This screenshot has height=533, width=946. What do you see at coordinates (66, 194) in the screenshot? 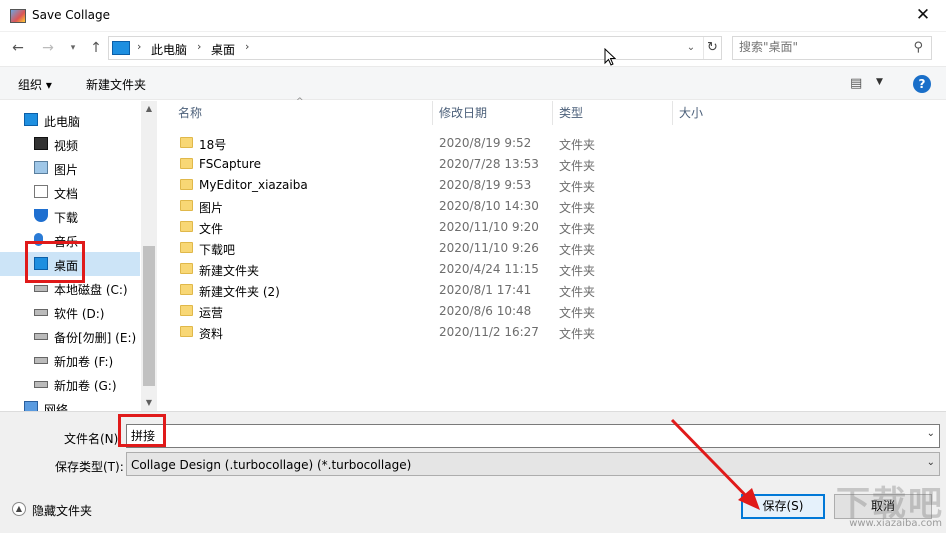
I see `sidebar-item-label: 文档` at bounding box center [66, 194].